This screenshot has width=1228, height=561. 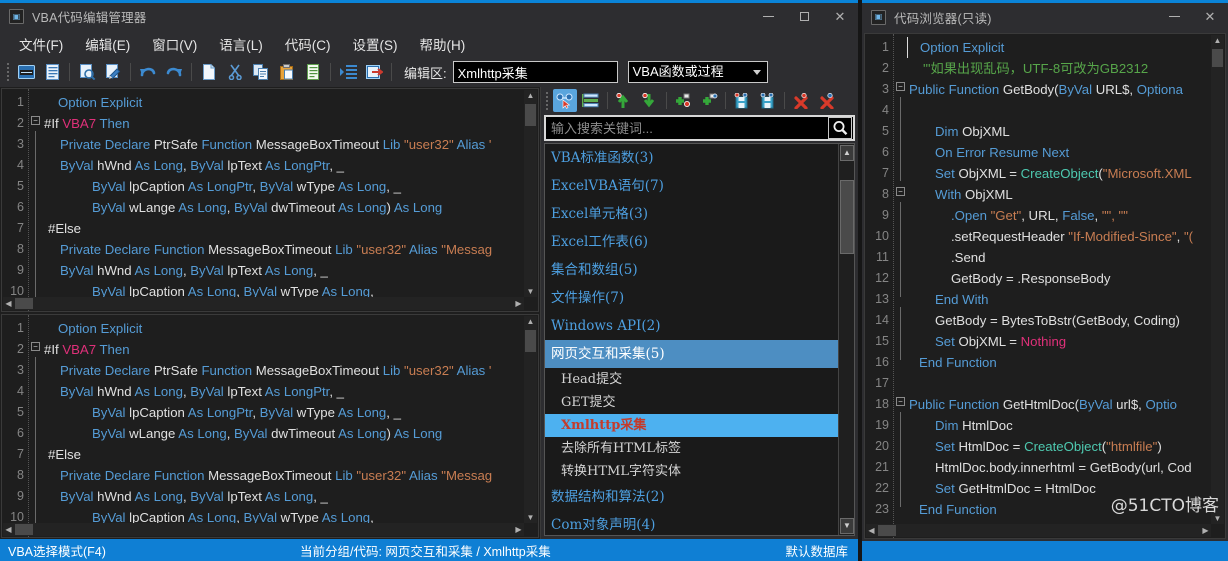 I want to click on delete-group-icon, so click(x=801, y=100).